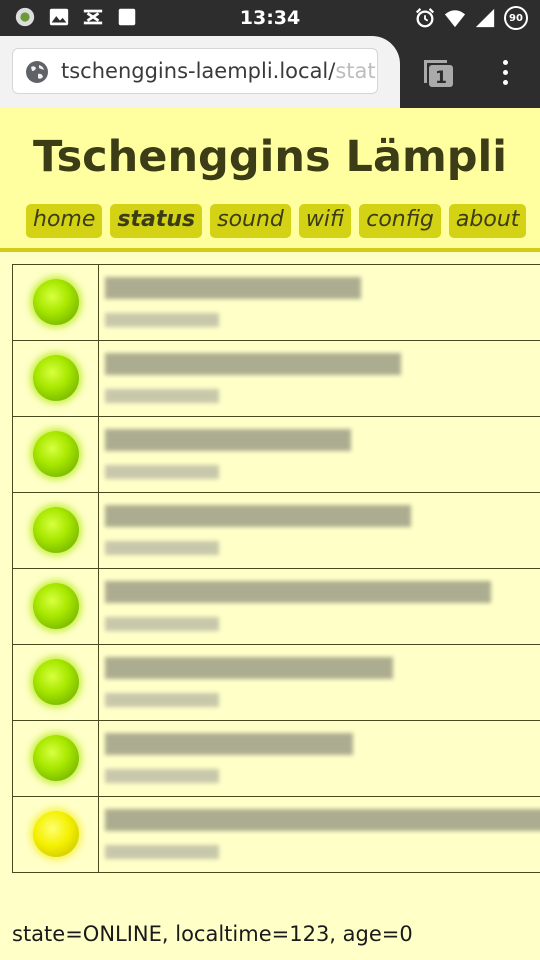  What do you see at coordinates (487, 221) in the screenshot?
I see `nav-about: about` at bounding box center [487, 221].